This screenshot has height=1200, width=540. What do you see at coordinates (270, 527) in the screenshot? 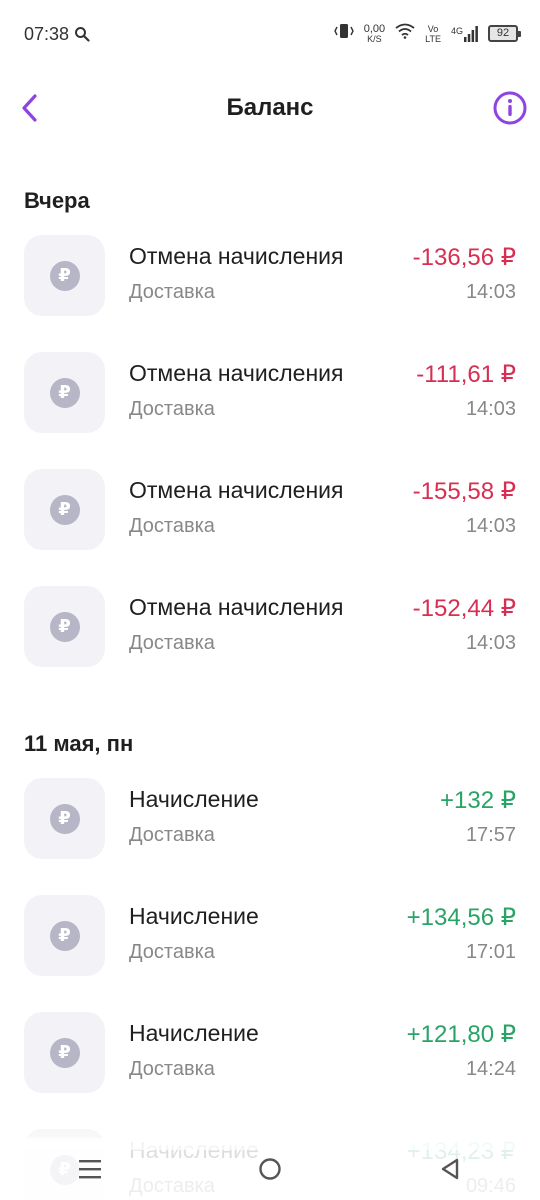
I see `transaction-row: ₽ Отмена начисления Доставка -155,58 ₽ 14:03` at bounding box center [270, 527].